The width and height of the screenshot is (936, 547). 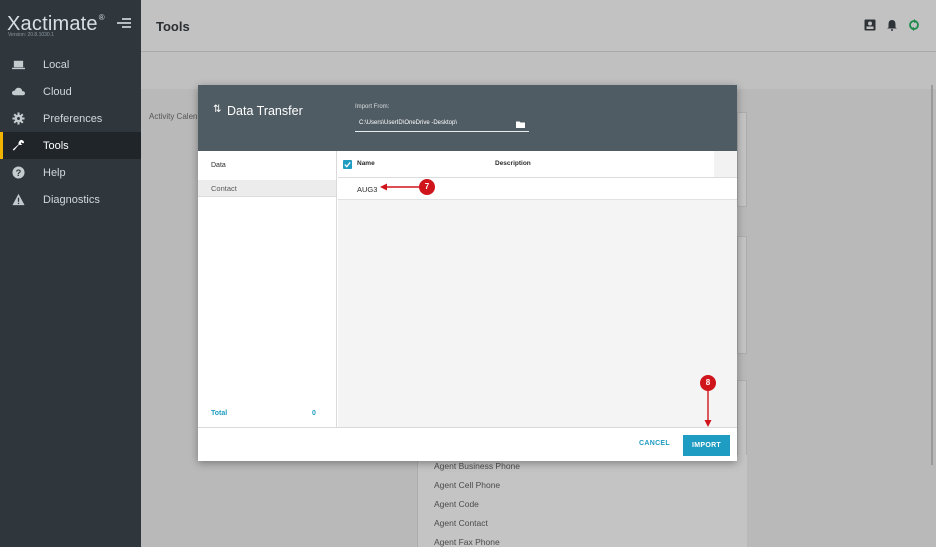 What do you see at coordinates (224, 188) in the screenshot?
I see `data-type-label: Contact` at bounding box center [224, 188].